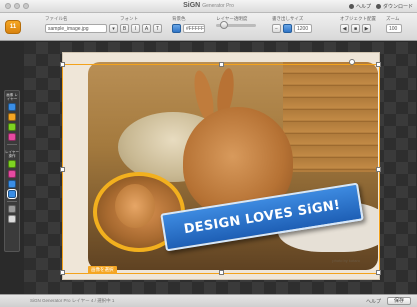 The height and width of the screenshot is (307, 417). I want to click on layer-tool-panel: 画像 レイヤー レイヤー 操作, so click(12, 171).